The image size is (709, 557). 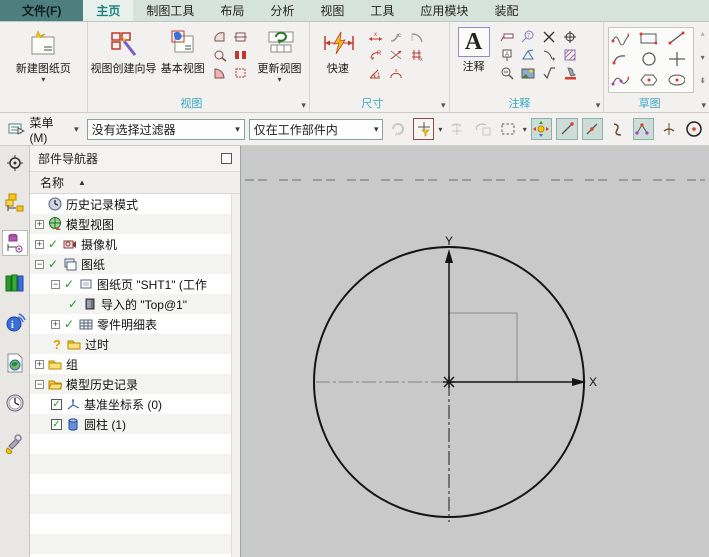 What do you see at coordinates (219, 72) in the screenshot?
I see `break-out-section-icon` at bounding box center [219, 72].